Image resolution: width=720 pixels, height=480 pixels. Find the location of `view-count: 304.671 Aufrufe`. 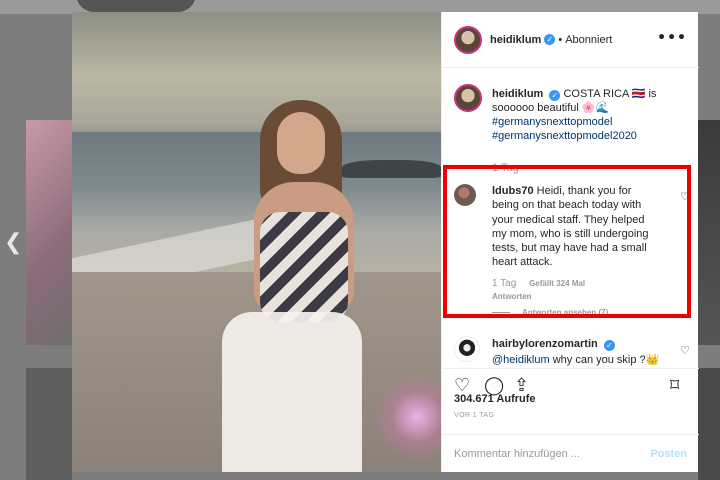

view-count: 304.671 Aufrufe is located at coordinates (495, 399).